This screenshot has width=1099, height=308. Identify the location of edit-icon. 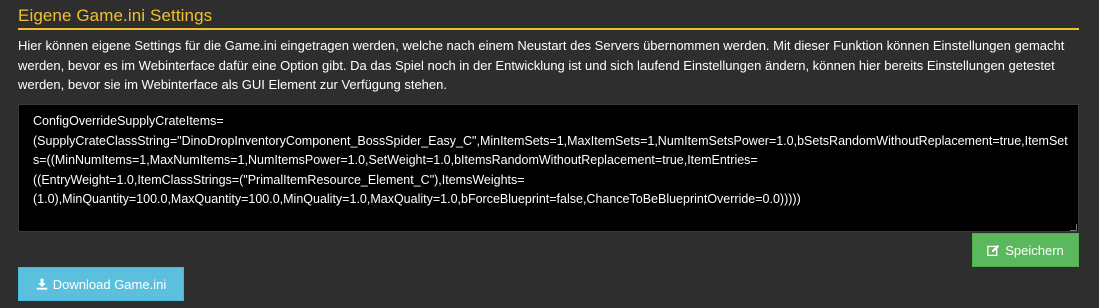
(993, 250).